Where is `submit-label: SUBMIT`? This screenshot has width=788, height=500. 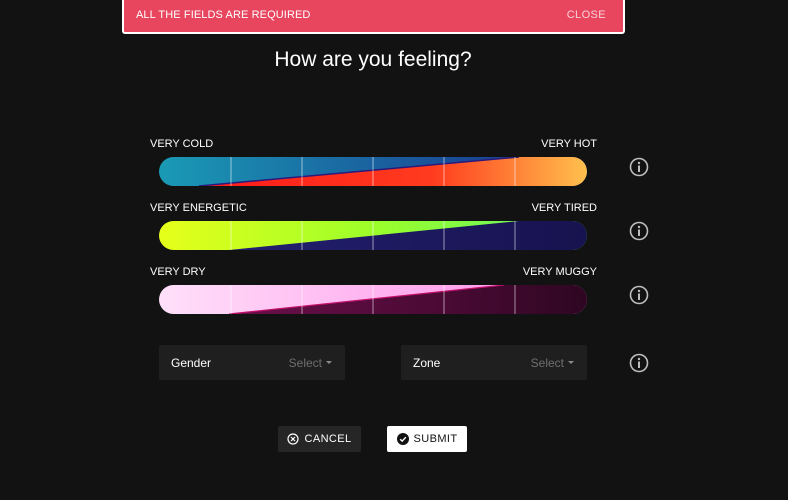 submit-label: SUBMIT is located at coordinates (435, 439).